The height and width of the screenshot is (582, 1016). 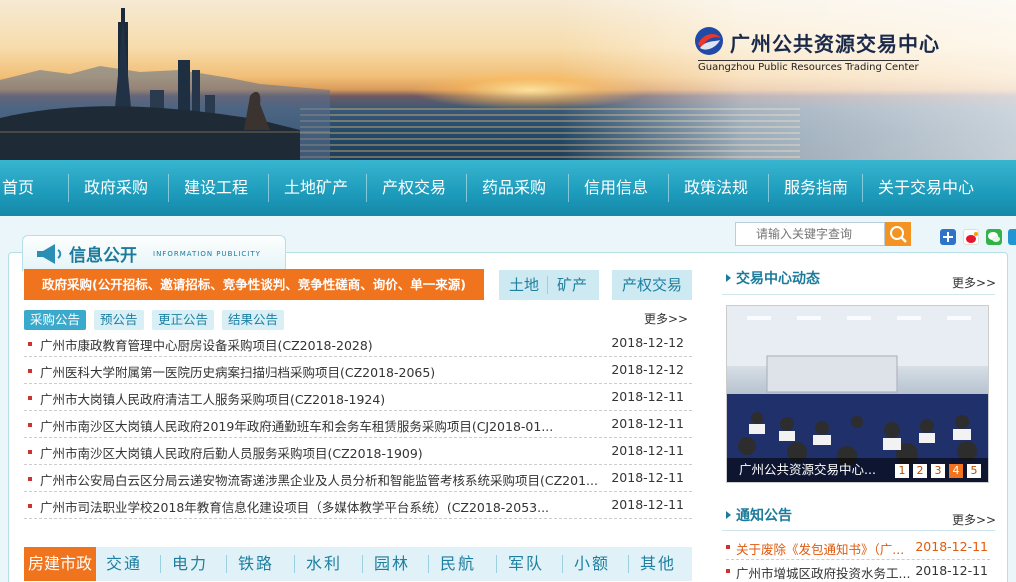 What do you see at coordinates (183, 320) in the screenshot?
I see `subtab-correction-notice: 更正公告` at bounding box center [183, 320].